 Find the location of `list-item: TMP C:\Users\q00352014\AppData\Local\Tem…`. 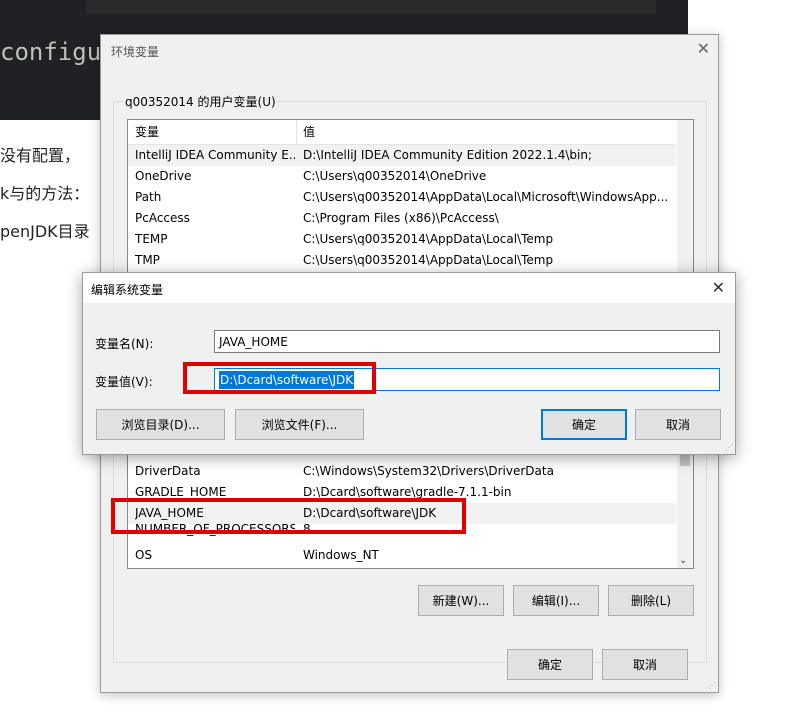

list-item: TMP C:\Users\q00352014\AppData\Local\Tem… is located at coordinates (402, 260).